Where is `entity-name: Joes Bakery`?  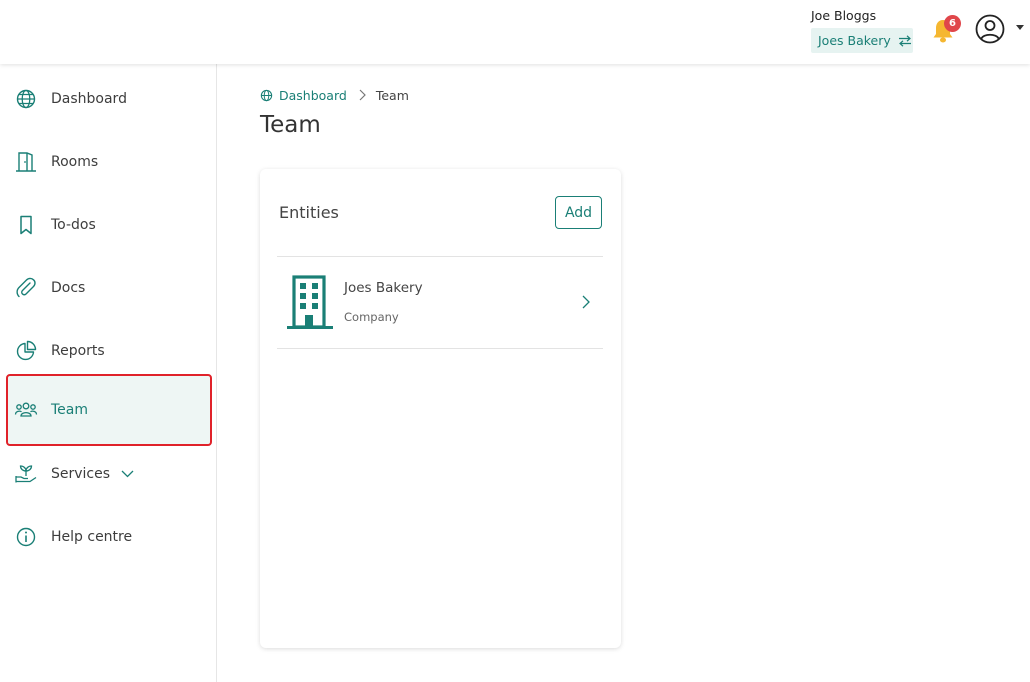
entity-name: Joes Bakery is located at coordinates (383, 288).